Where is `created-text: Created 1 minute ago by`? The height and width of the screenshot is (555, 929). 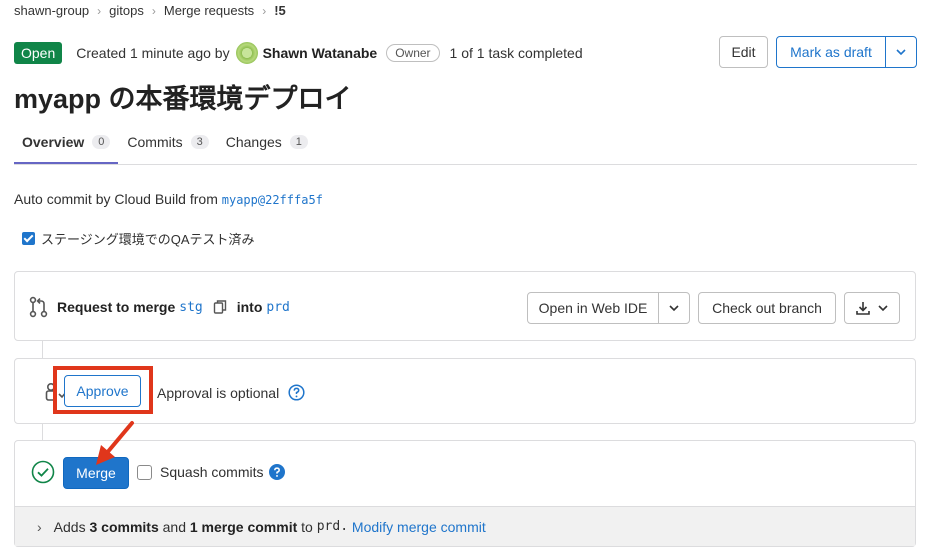 created-text: Created 1 minute ago by is located at coordinates (153, 53).